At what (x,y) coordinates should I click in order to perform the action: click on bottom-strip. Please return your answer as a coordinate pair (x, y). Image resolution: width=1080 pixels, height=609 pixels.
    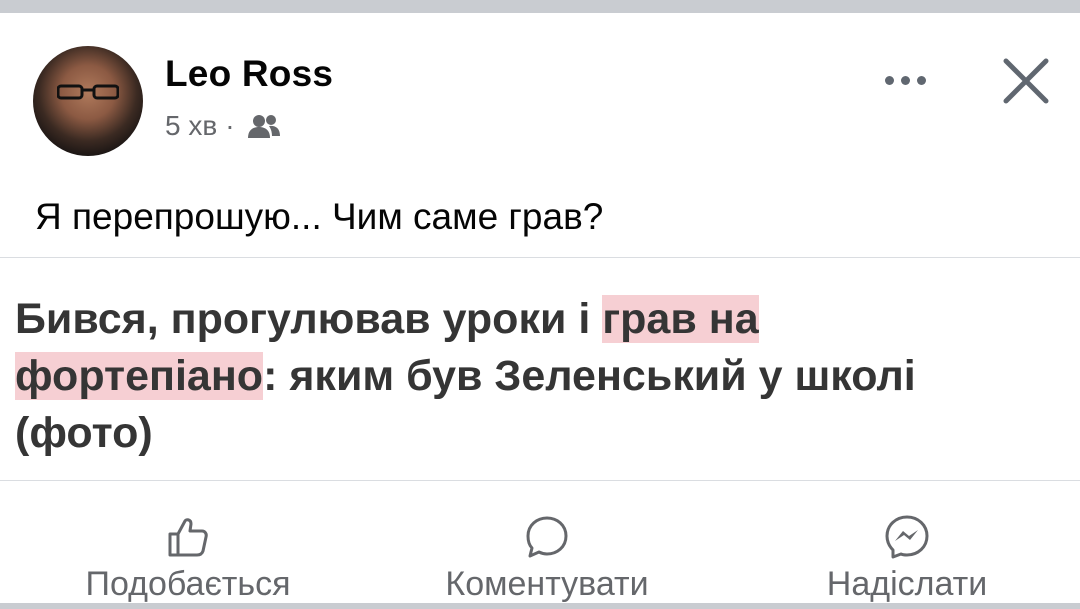
    Looking at the image, I should click on (540, 606).